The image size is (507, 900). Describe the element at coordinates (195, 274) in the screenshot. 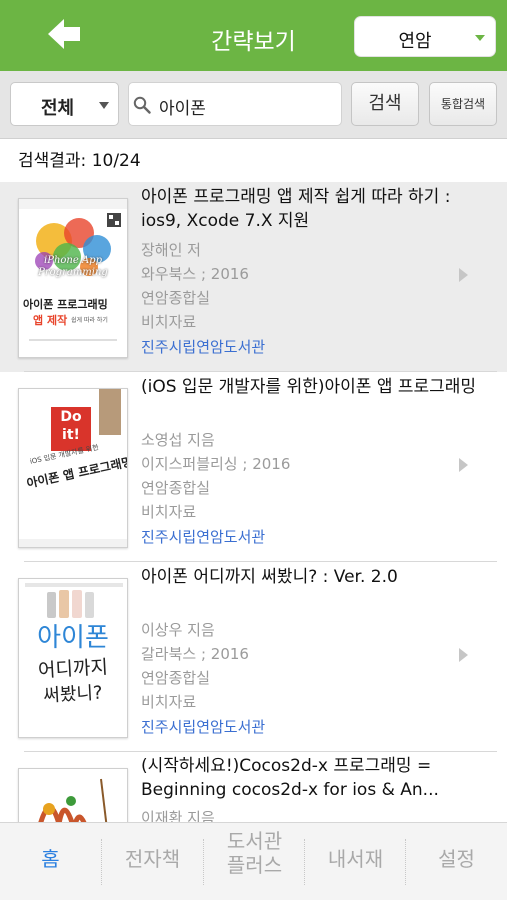

I see `book-publisher: 와우북스 ; 2016` at that location.